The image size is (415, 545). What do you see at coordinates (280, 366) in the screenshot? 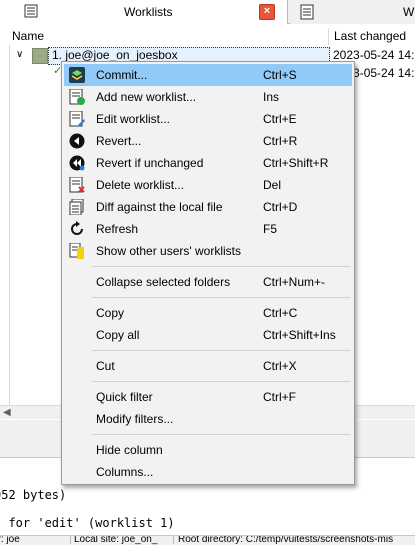
I see `menu-item-shortcut: Ctrl+X` at bounding box center [280, 366].